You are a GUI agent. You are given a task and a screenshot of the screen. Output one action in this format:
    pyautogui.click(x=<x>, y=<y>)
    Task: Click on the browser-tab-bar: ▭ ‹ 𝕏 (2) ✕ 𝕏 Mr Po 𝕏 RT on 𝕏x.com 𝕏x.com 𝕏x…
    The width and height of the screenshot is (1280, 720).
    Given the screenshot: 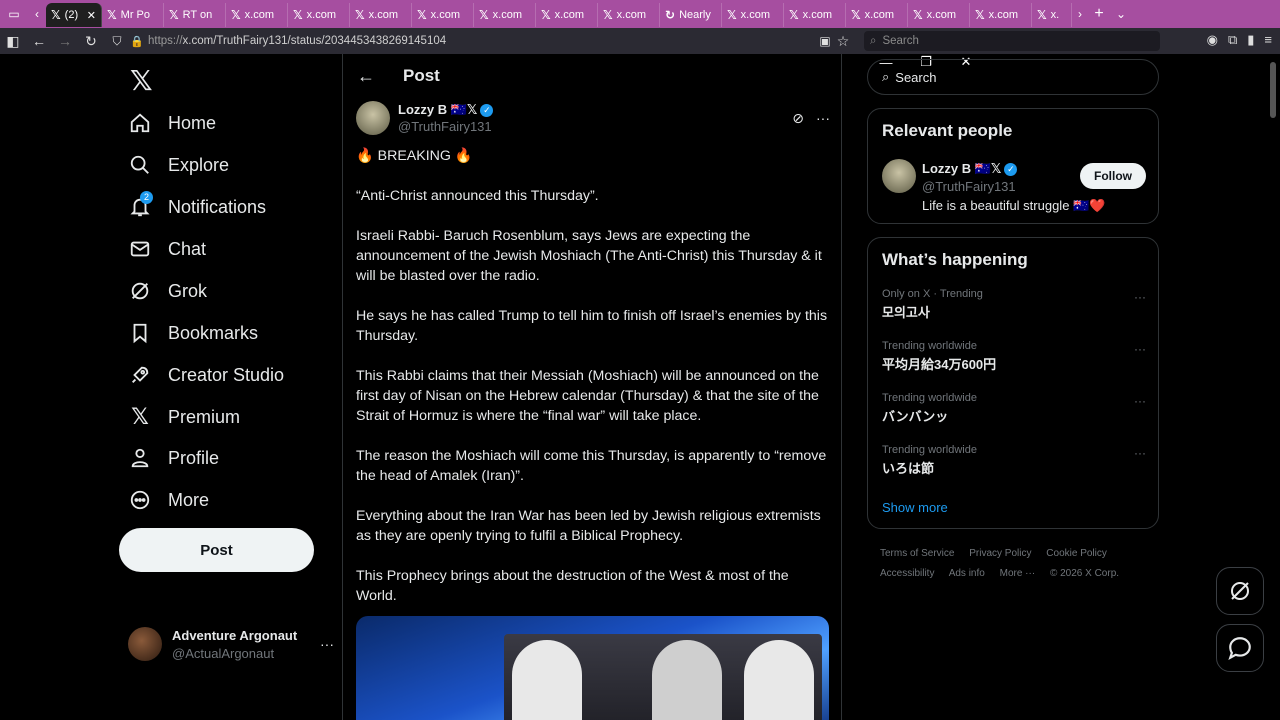 What is the action you would take?
    pyautogui.click(x=640, y=35)
    